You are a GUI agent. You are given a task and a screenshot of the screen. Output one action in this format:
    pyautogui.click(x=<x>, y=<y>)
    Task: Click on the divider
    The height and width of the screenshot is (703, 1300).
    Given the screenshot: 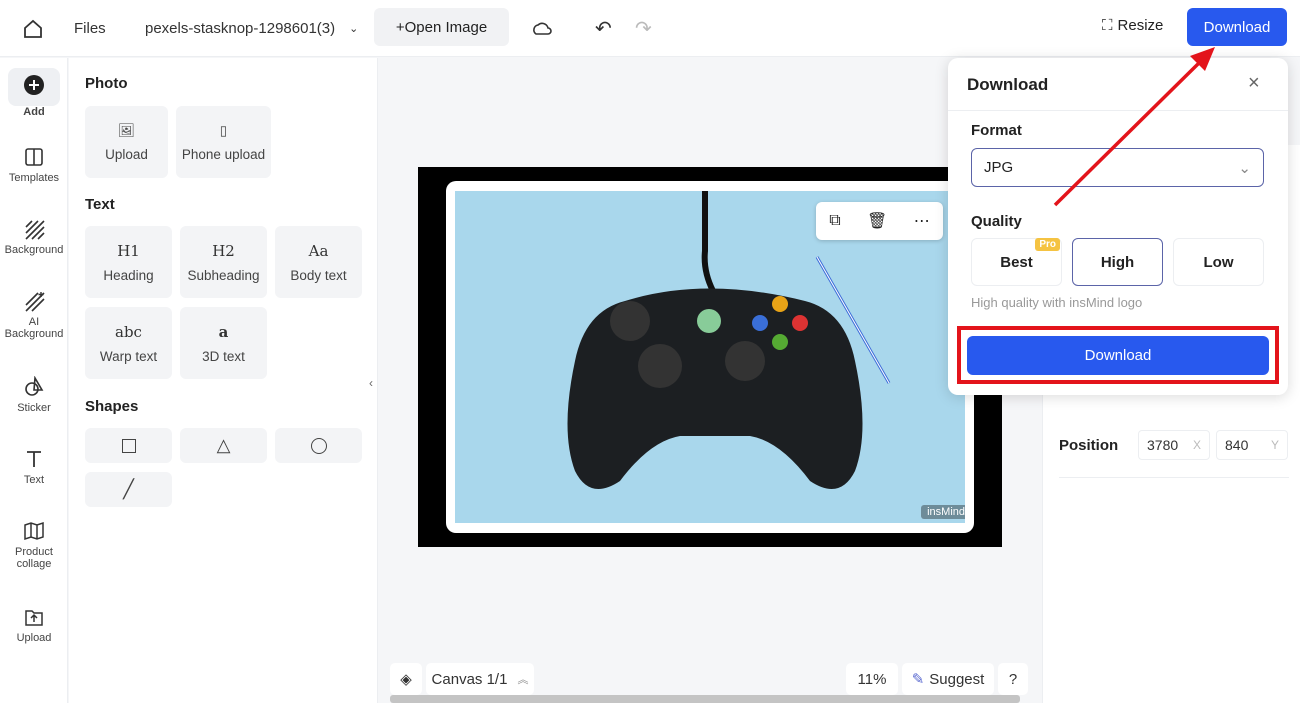 What is the action you would take?
    pyautogui.click(x=1118, y=110)
    